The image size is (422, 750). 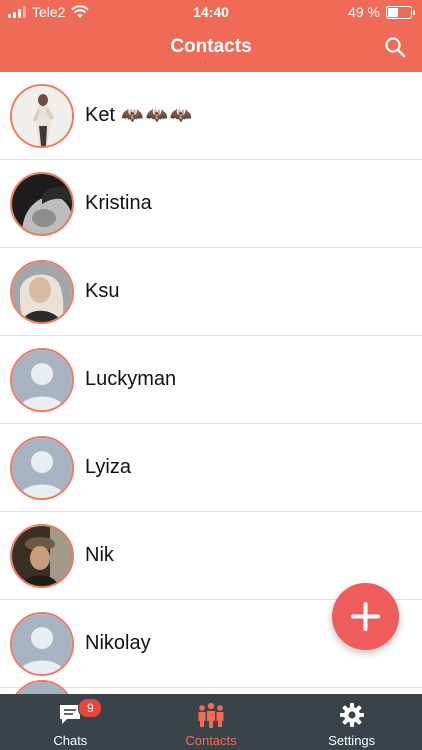 I want to click on avatar-photo-nik, so click(x=42, y=555).